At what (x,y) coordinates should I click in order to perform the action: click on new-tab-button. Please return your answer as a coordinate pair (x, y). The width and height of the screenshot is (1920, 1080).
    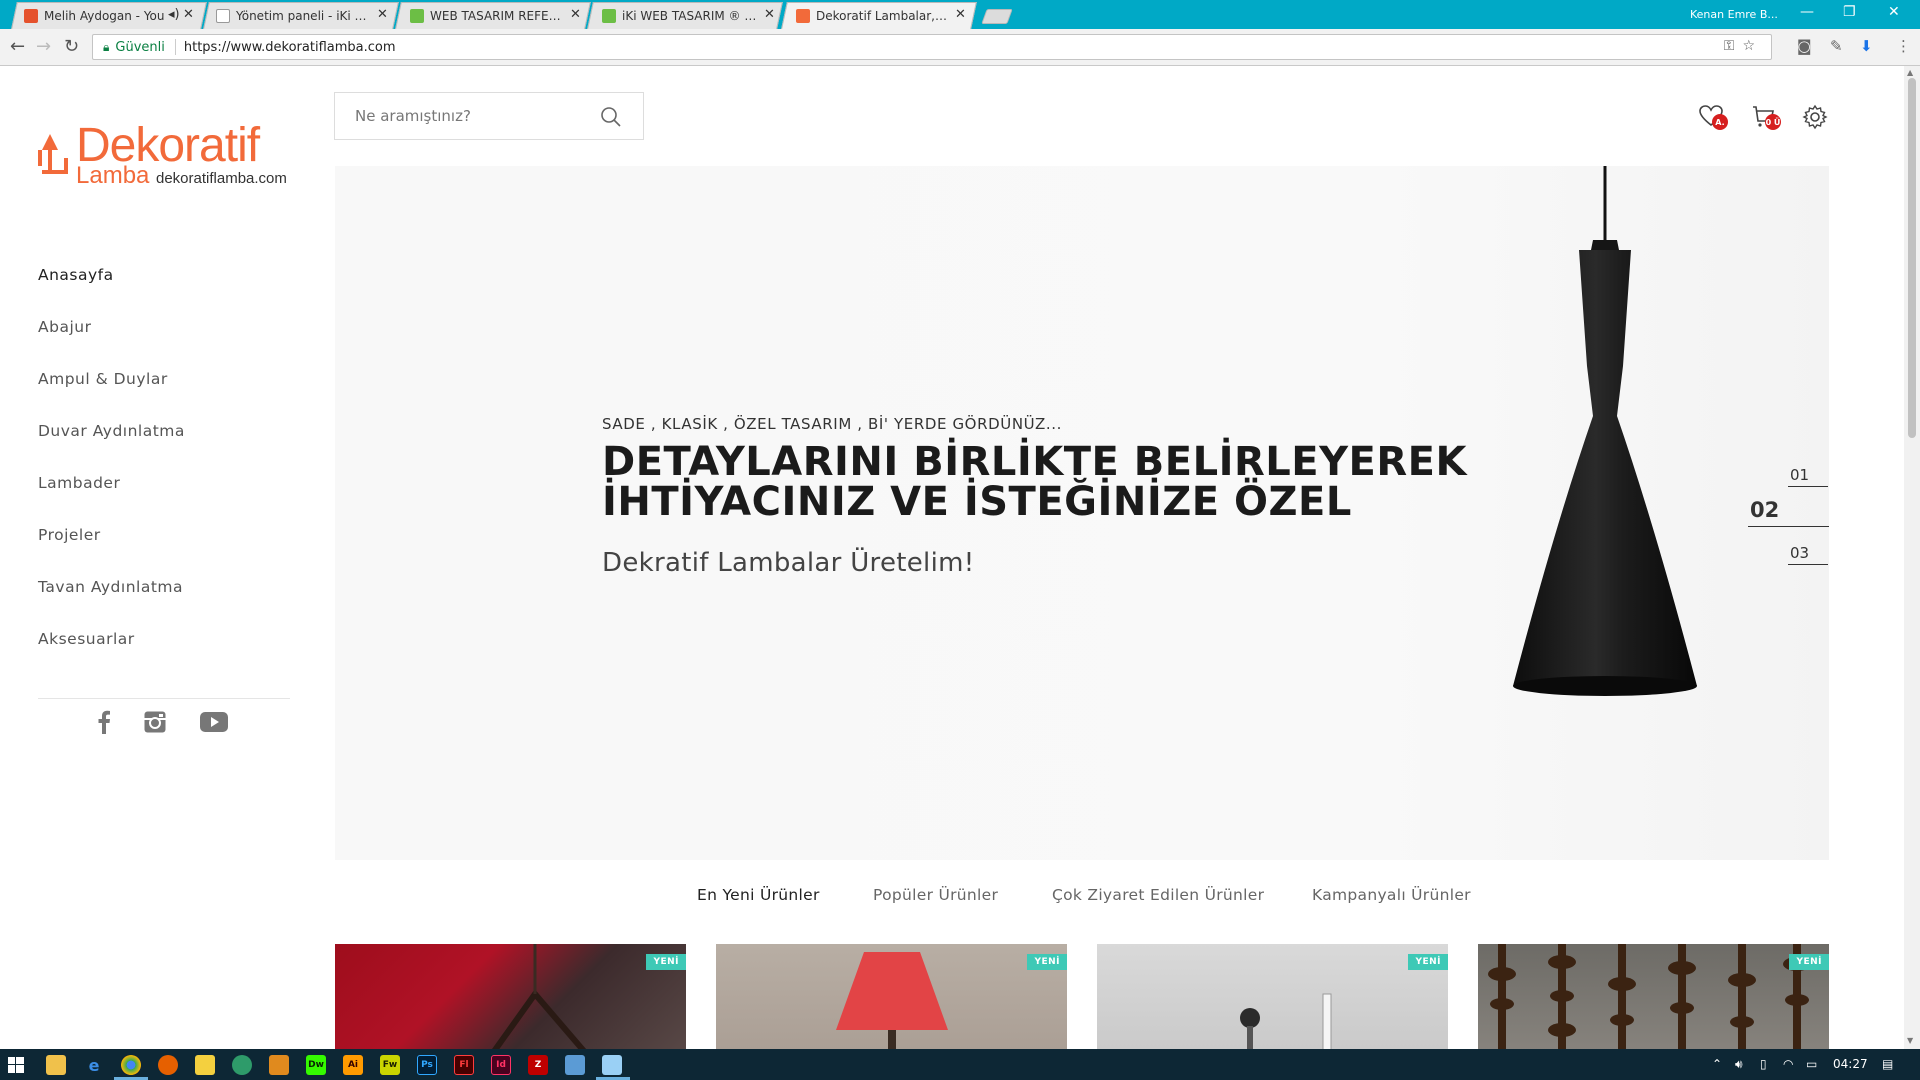
    Looking at the image, I should click on (997, 16).